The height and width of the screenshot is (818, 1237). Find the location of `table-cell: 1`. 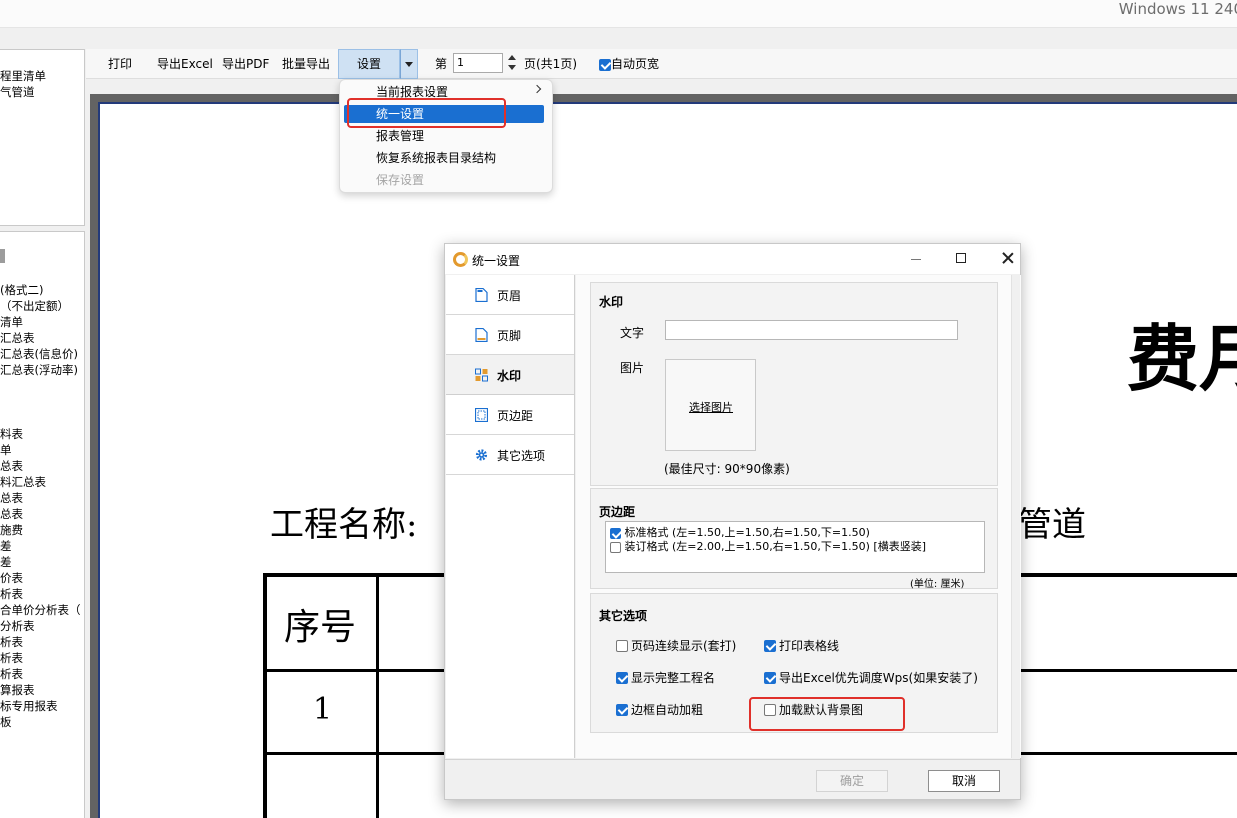

table-cell: 1 is located at coordinates (323, 709).